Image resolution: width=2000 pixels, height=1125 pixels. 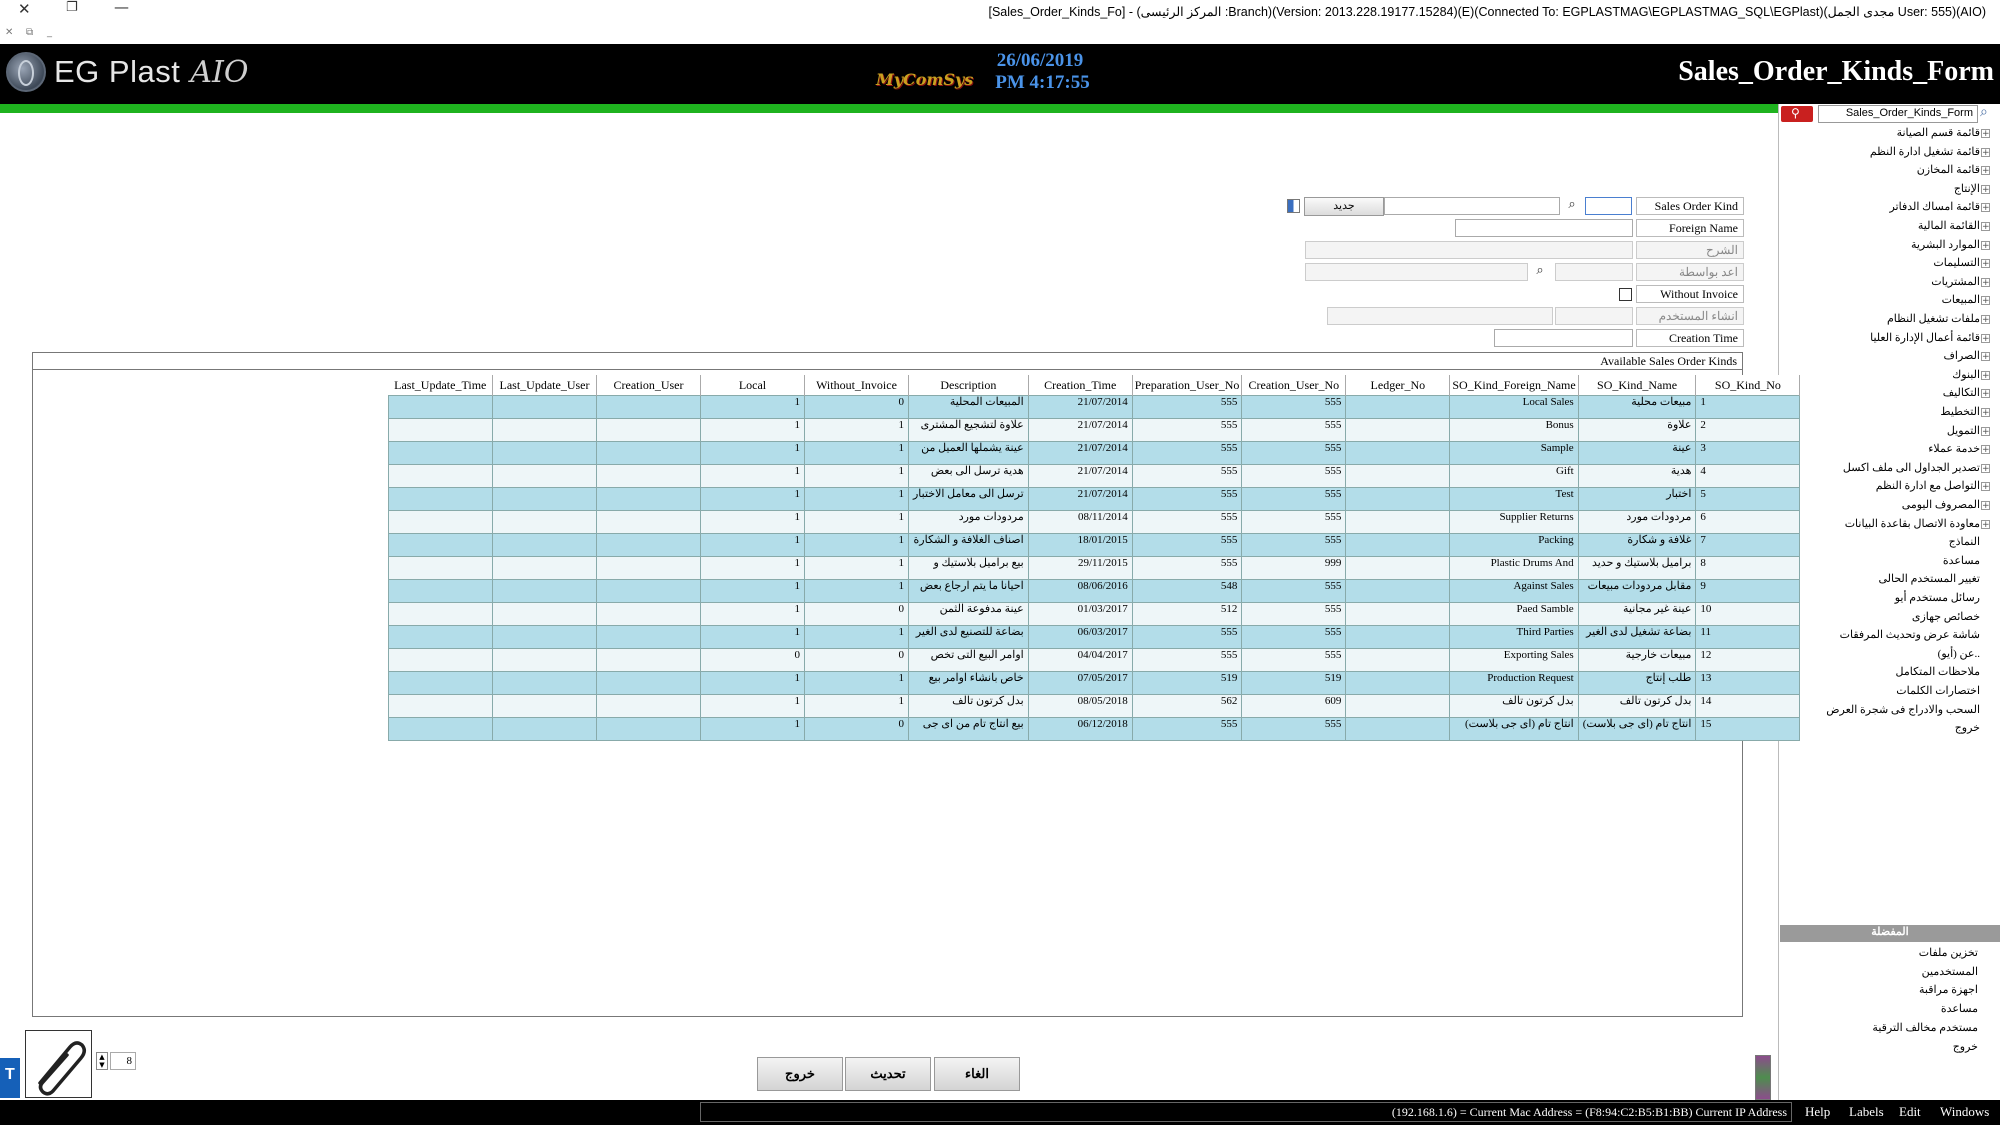 I want to click on menu-tree-item: قائمة أعمال الإدارة العليا, so click(x=1925, y=337).